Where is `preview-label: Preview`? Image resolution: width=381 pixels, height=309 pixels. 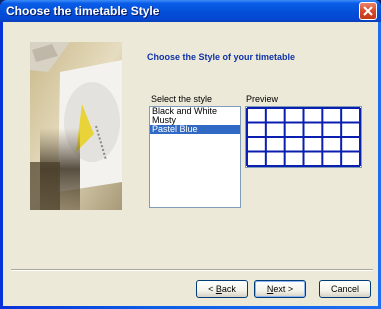 preview-label: Preview is located at coordinates (262, 99).